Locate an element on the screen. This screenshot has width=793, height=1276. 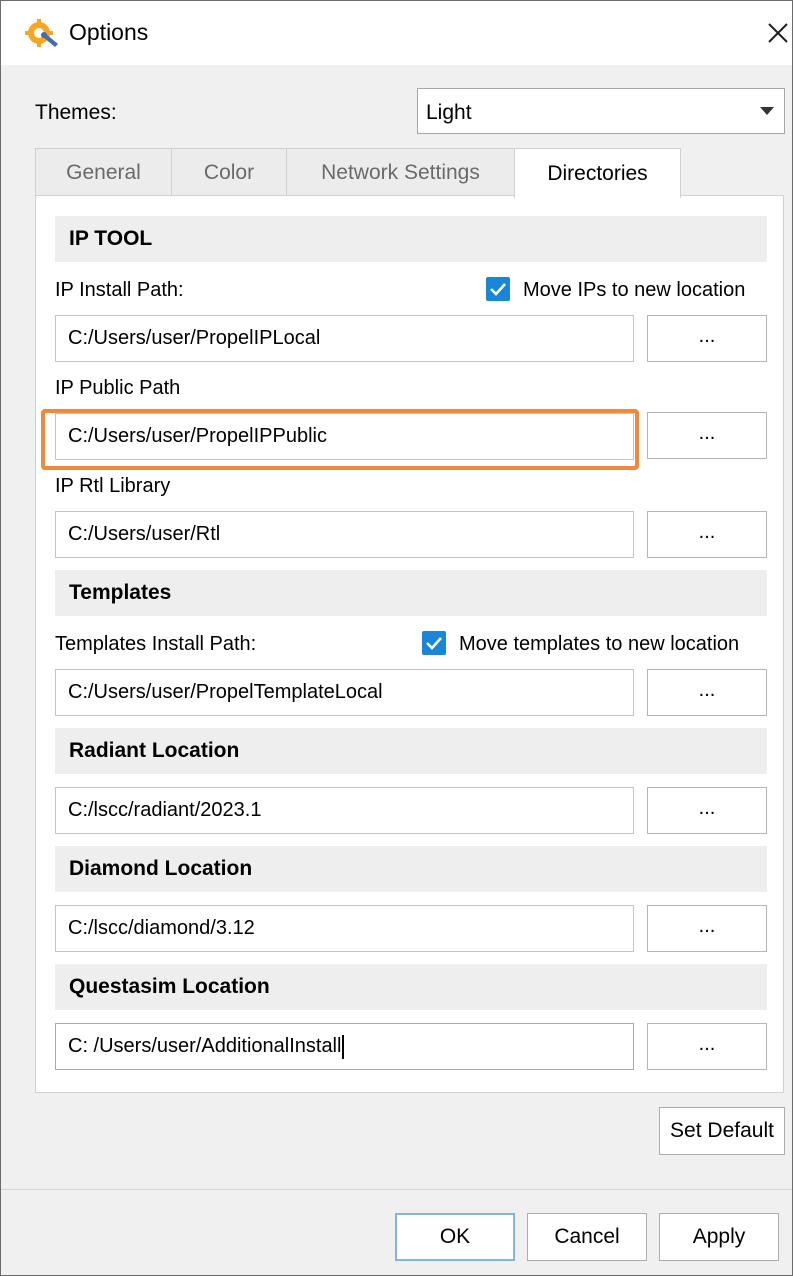
cancel-button: Cancel is located at coordinates (587, 1237).